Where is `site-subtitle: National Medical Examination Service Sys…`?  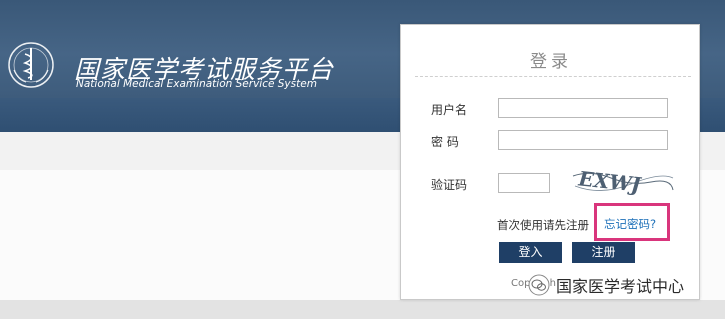
site-subtitle: National Medical Examination Service Sys… is located at coordinates (196, 84).